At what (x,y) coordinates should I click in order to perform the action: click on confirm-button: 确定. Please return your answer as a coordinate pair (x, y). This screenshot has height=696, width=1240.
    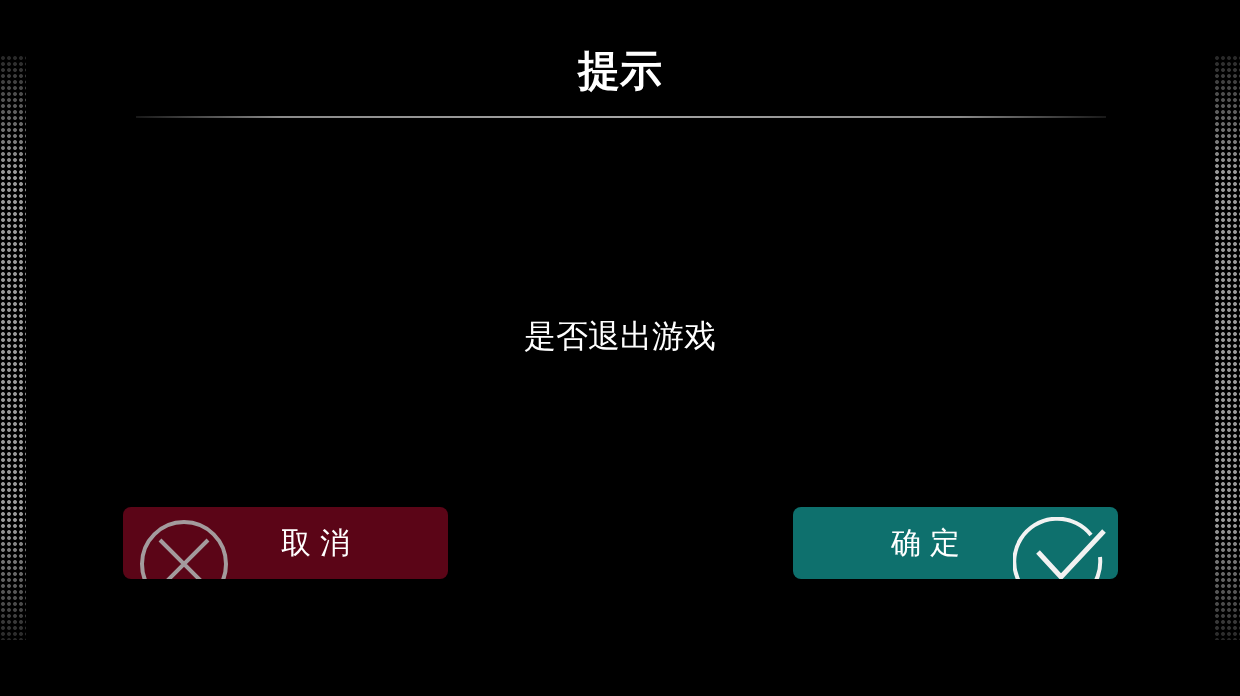
    Looking at the image, I should click on (955, 543).